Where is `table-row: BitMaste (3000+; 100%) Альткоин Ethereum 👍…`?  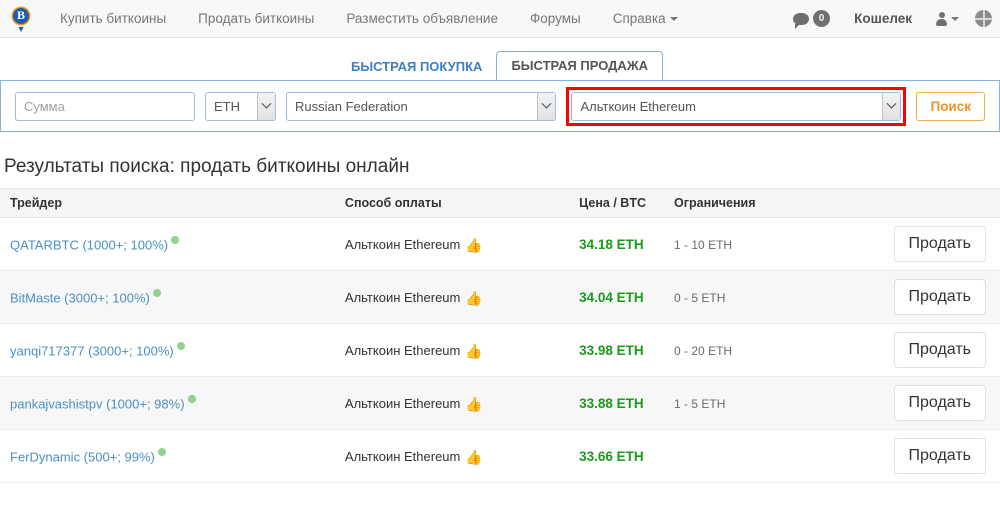
table-row: BitMaste (3000+; 100%) Альткоин Ethereum 👍… is located at coordinates (500, 297).